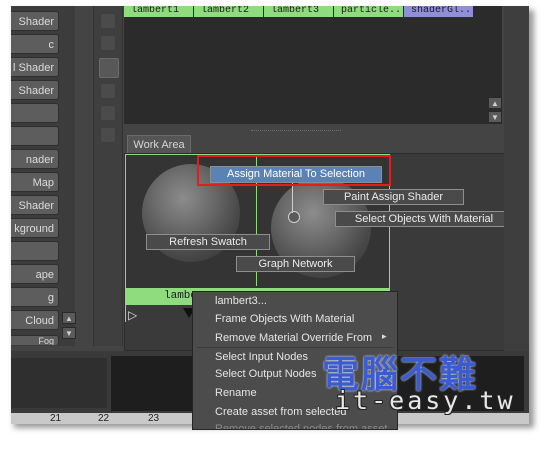 The image size is (549, 450). Describe the element at coordinates (69, 333) in the screenshot. I see `scroll-down-arrow: ▼` at that location.